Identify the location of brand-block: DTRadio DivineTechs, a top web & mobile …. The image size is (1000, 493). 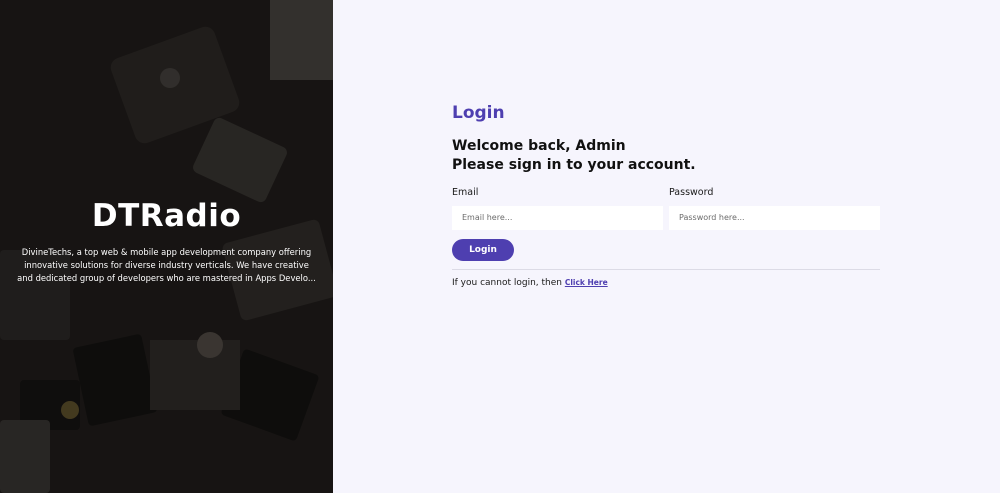
(166, 241).